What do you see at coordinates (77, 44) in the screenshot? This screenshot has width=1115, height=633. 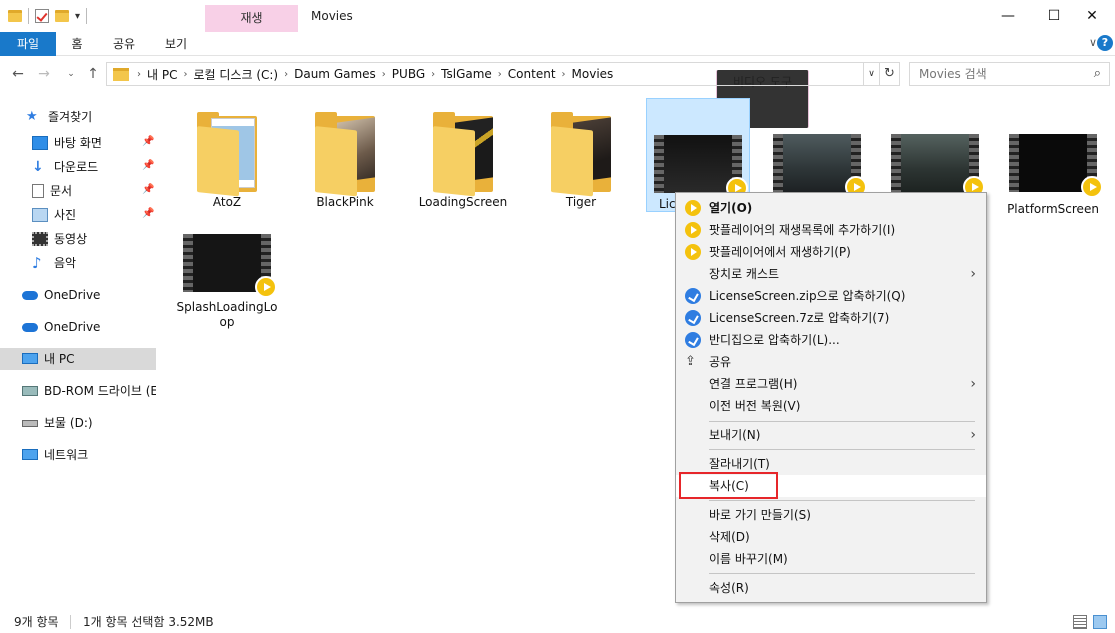 I see `tab-home: 홈` at bounding box center [77, 44].